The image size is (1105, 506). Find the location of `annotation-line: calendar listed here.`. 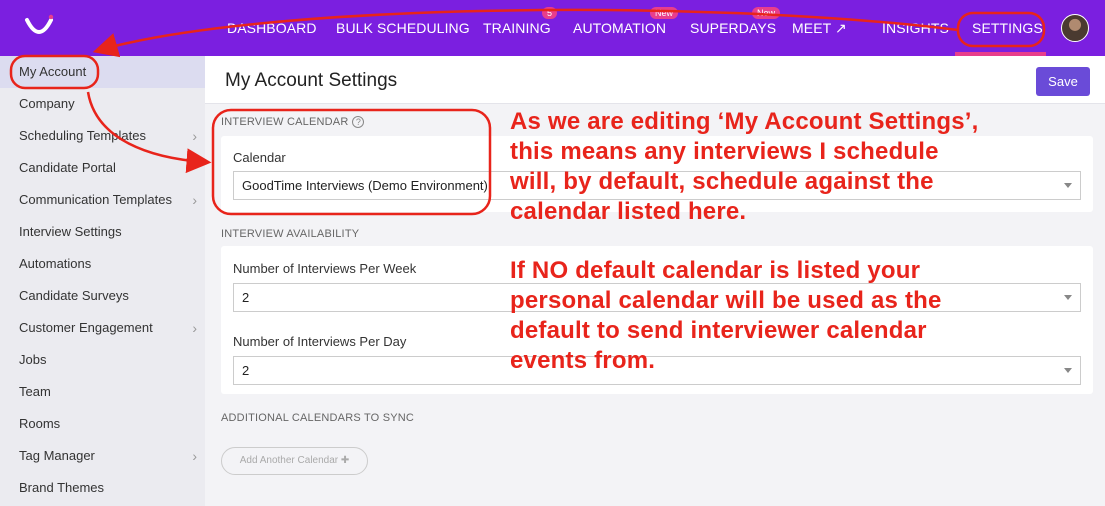

annotation-line: calendar listed here. is located at coordinates (628, 211).